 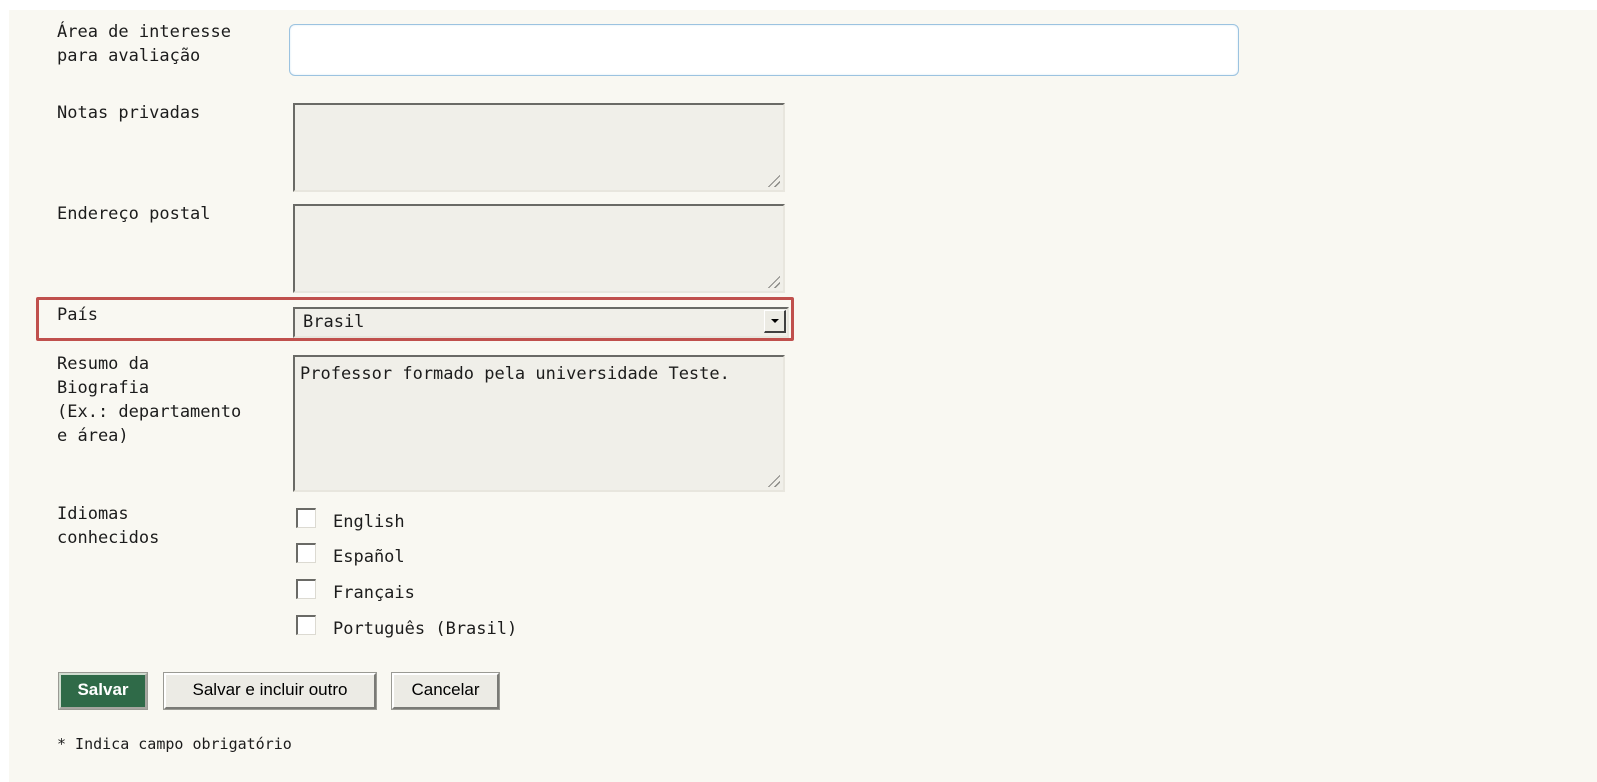 What do you see at coordinates (174, 744) in the screenshot?
I see `required-field-note: * Indica campo obrigatório` at bounding box center [174, 744].